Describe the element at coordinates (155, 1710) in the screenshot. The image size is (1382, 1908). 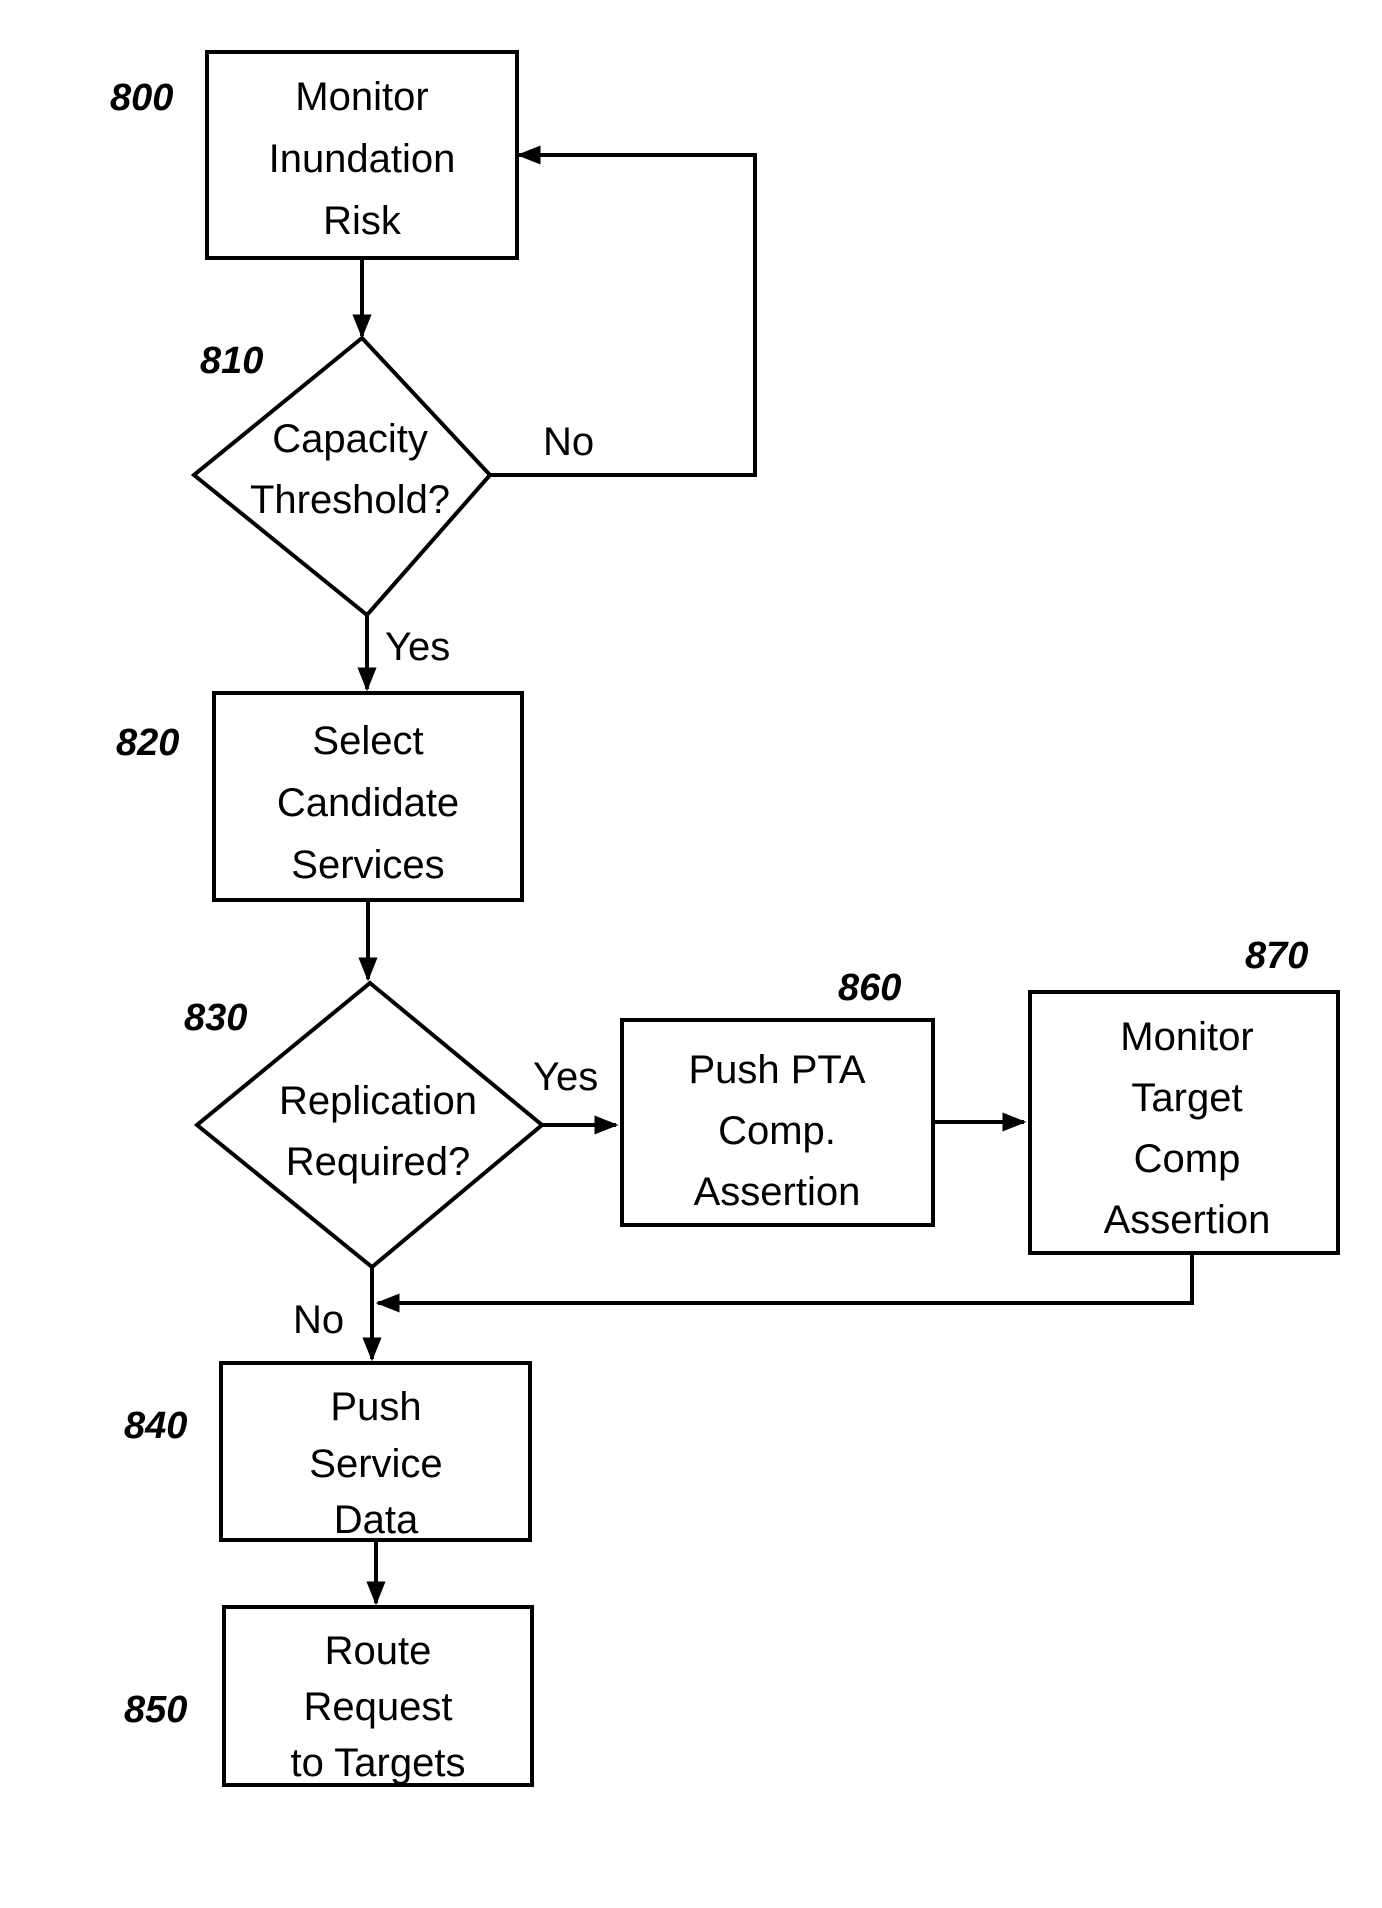
I see `ref-number: 850` at that location.